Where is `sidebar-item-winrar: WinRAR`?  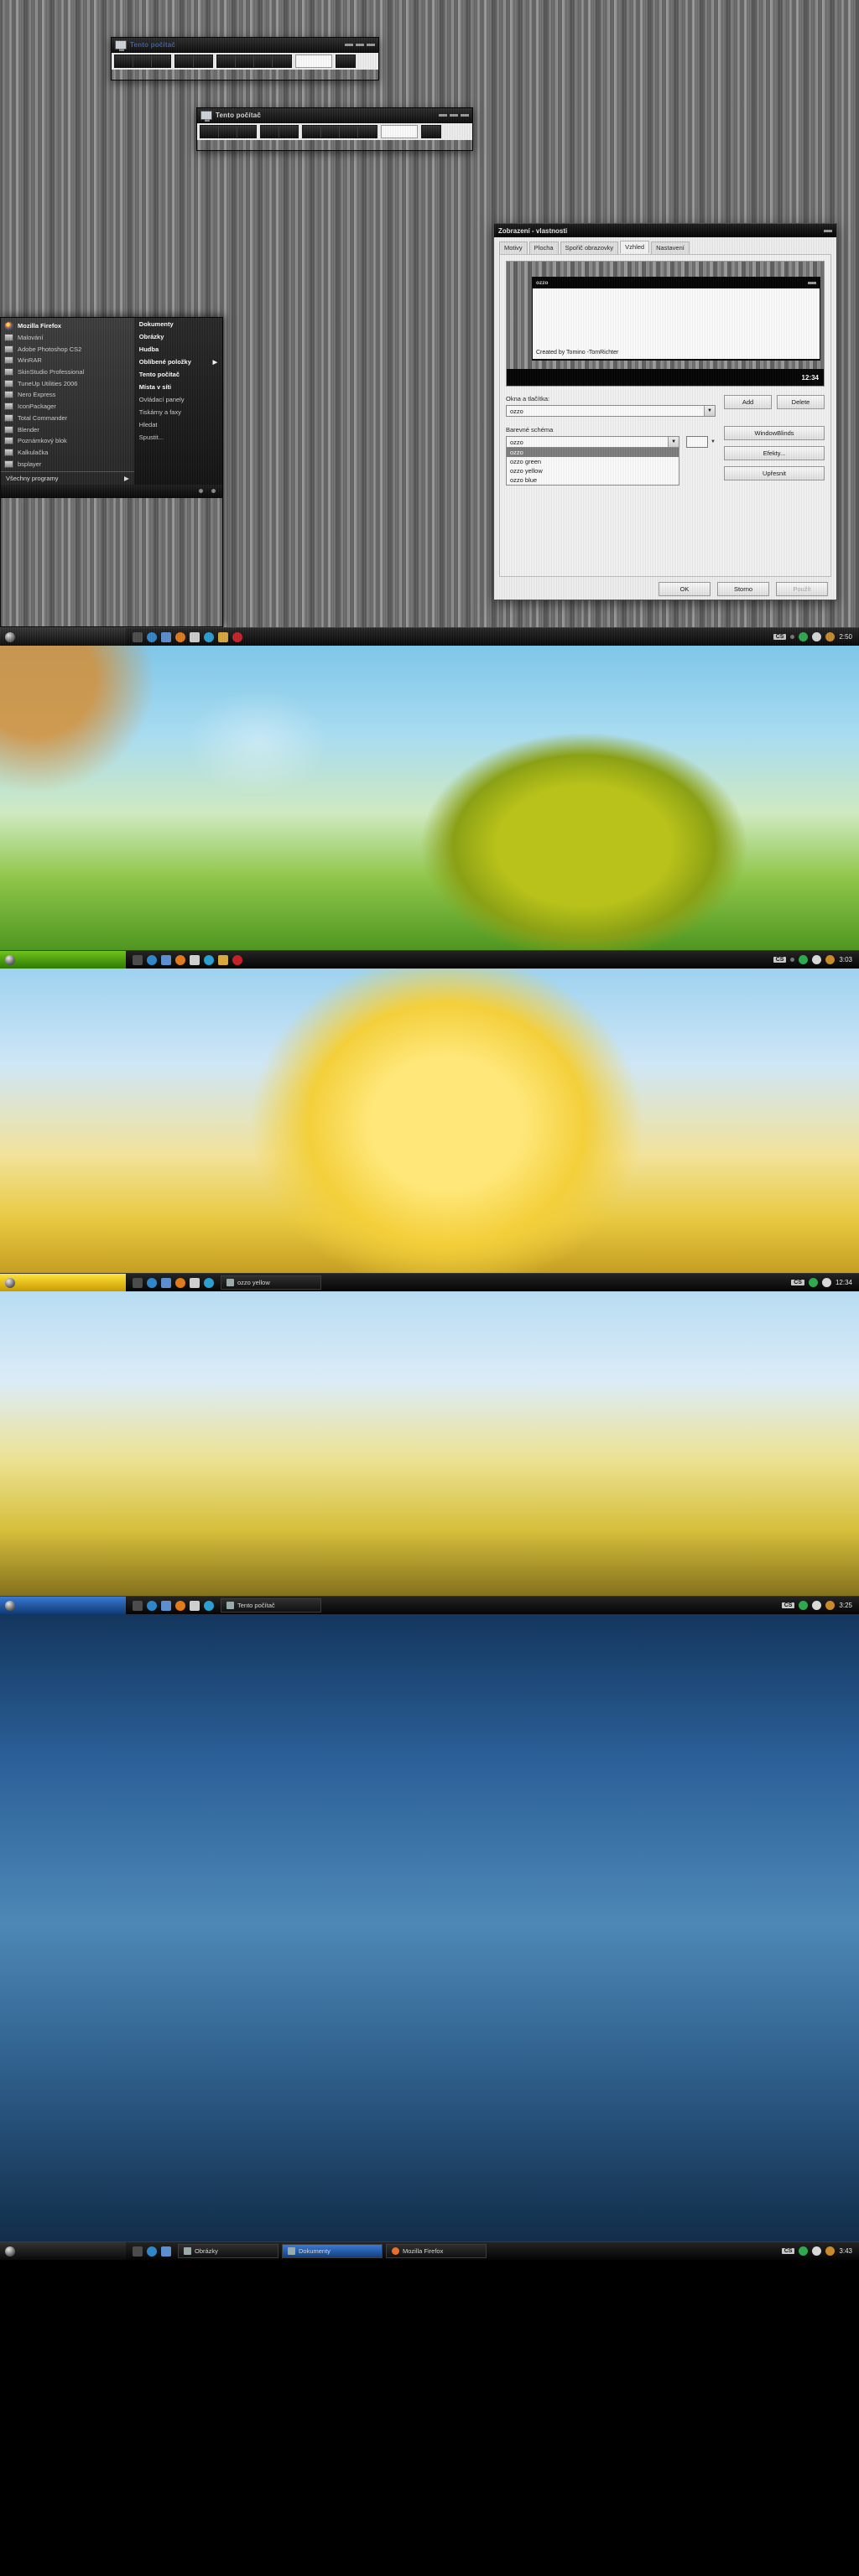 sidebar-item-winrar: WinRAR is located at coordinates (67, 360).